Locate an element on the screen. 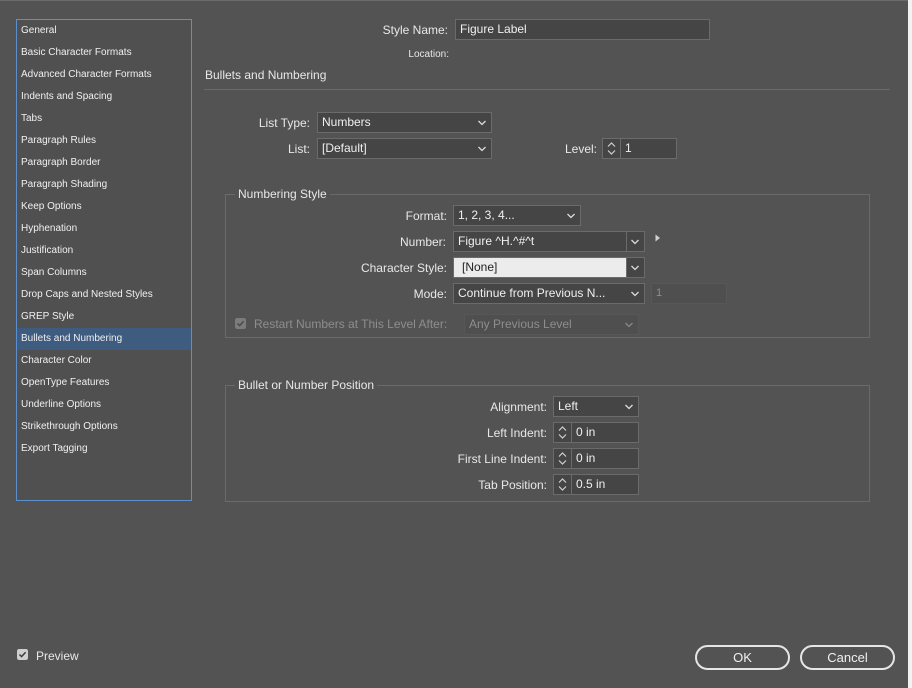 The height and width of the screenshot is (688, 912). sidebar-item-paragraph-rules: Paragraph Rules is located at coordinates (104, 141).